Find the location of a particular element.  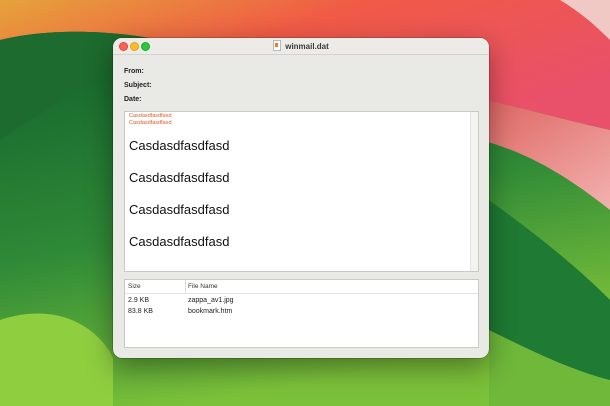

attachment-size: 83.8 KB is located at coordinates (140, 311).